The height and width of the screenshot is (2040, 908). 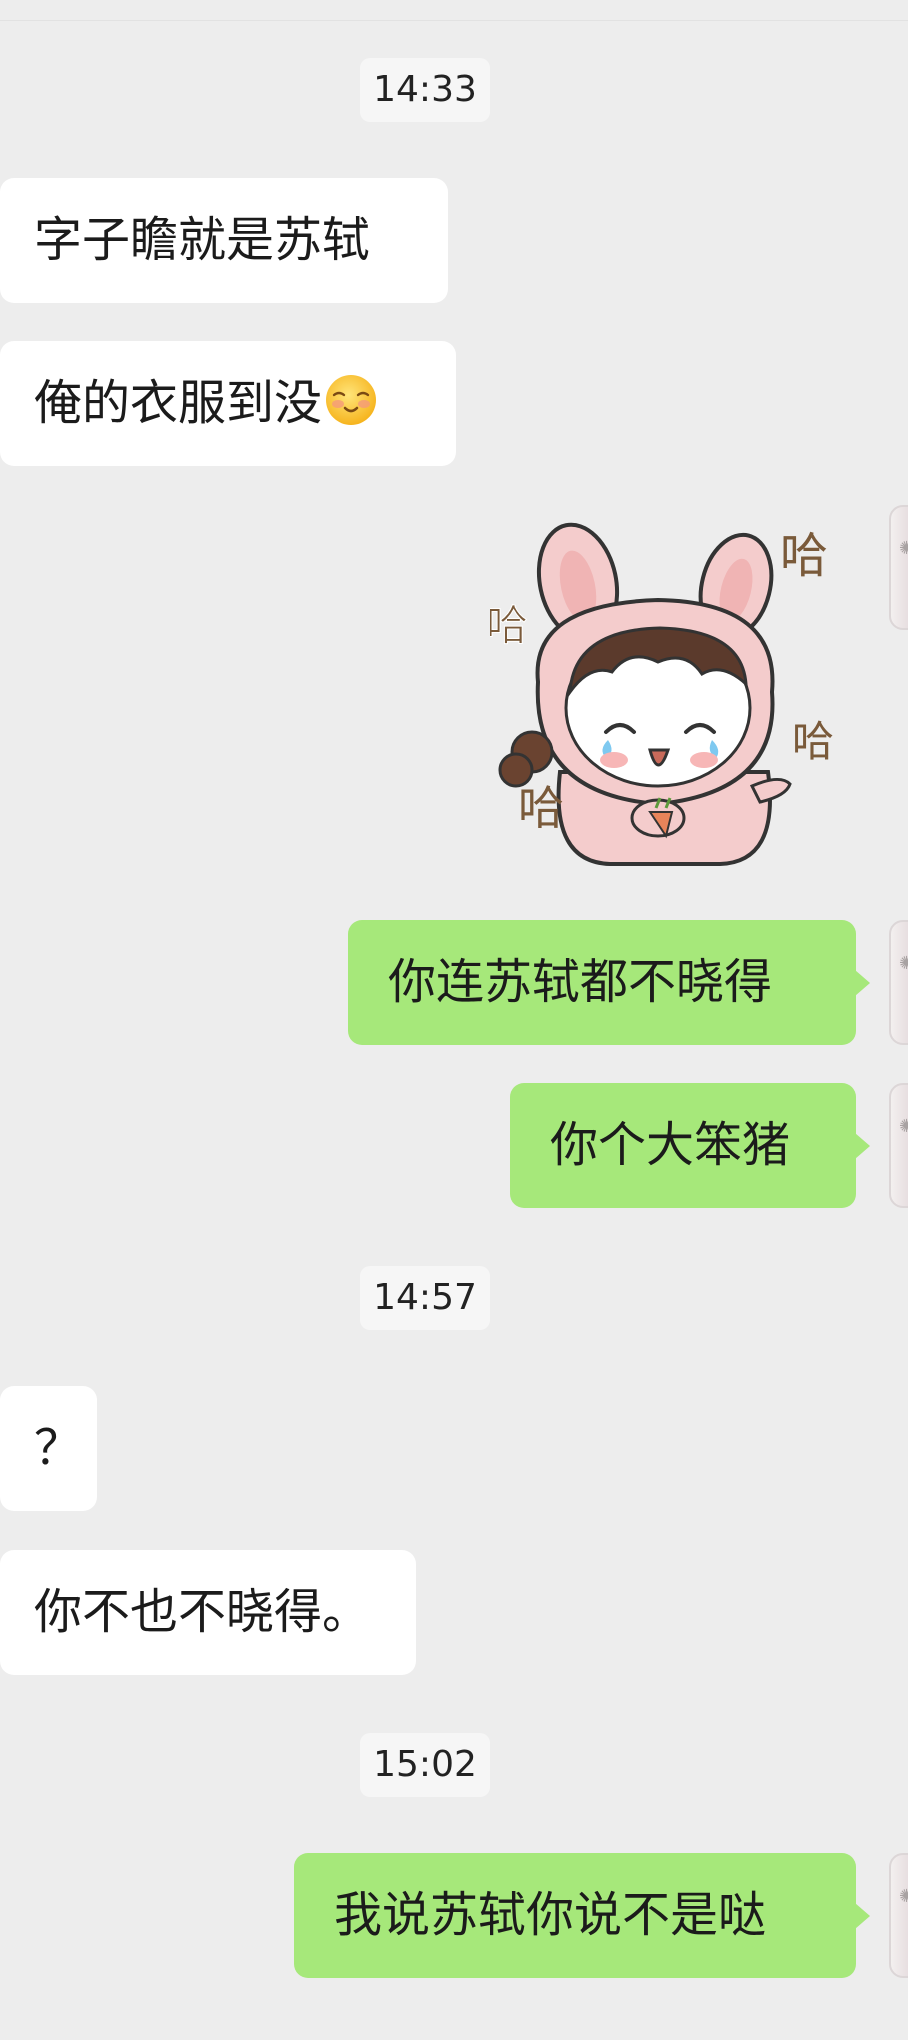 I want to click on incoming-message-bubble: 俺的衣服到没, so click(x=228, y=403).